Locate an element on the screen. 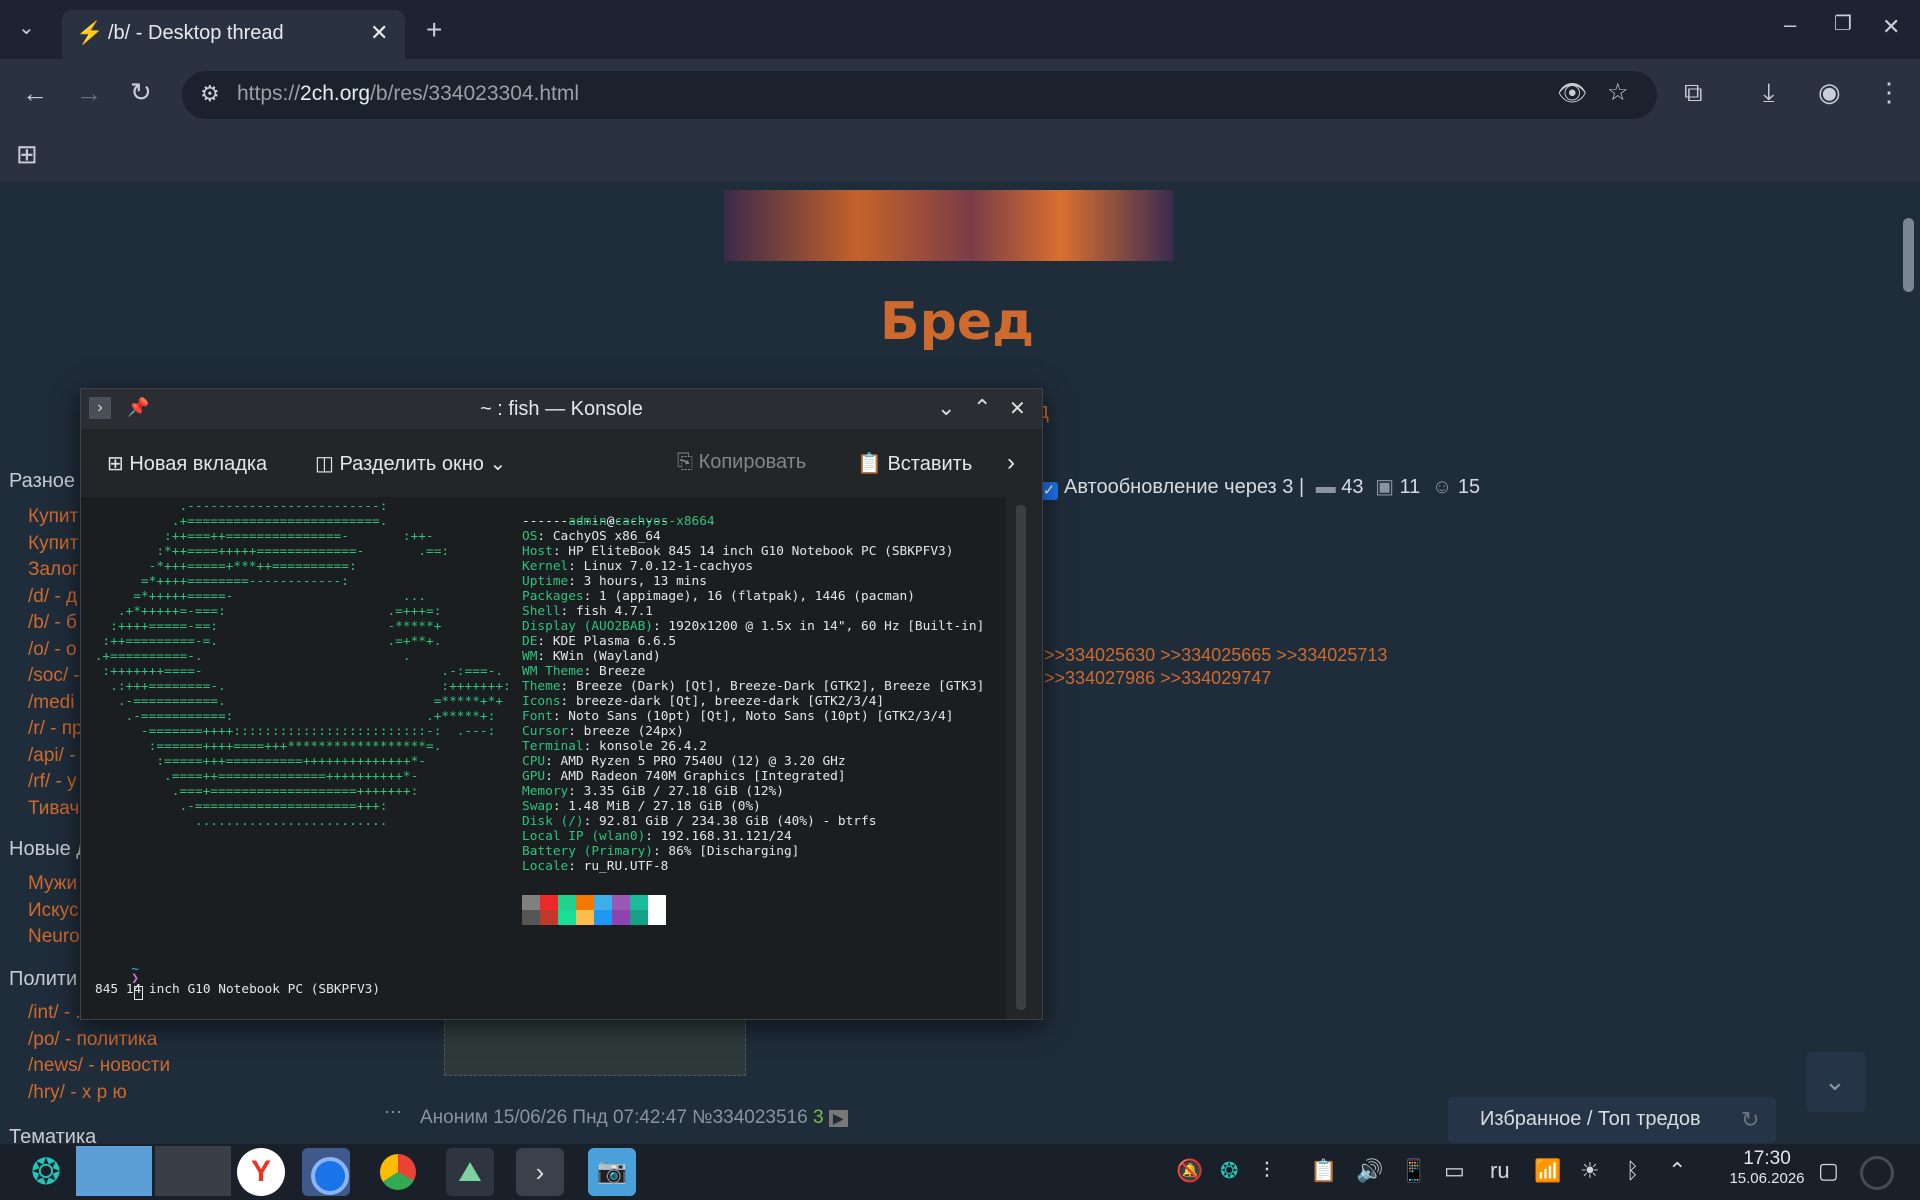  minimize-icon: – is located at coordinates (1790, 25).